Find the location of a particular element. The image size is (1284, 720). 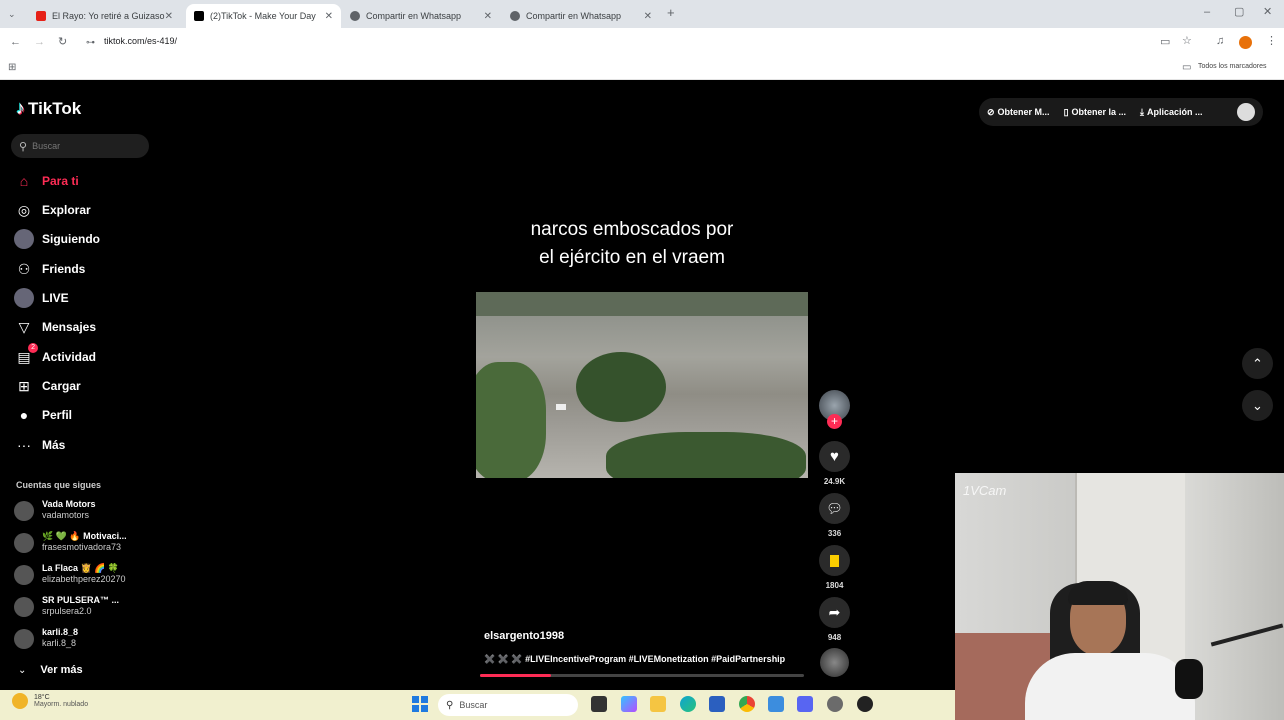

user-avatar is located at coordinates (1246, 112).